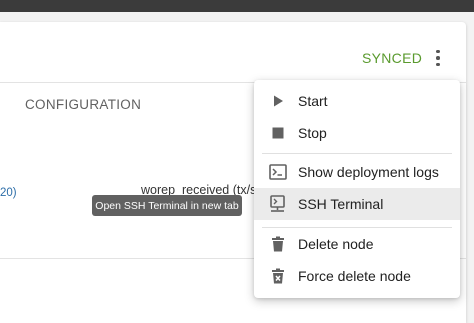 The width and height of the screenshot is (474, 323). What do you see at coordinates (167, 205) in the screenshot?
I see `ssh-terminal-tooltip: Open SSH Terminal in new tab` at bounding box center [167, 205].